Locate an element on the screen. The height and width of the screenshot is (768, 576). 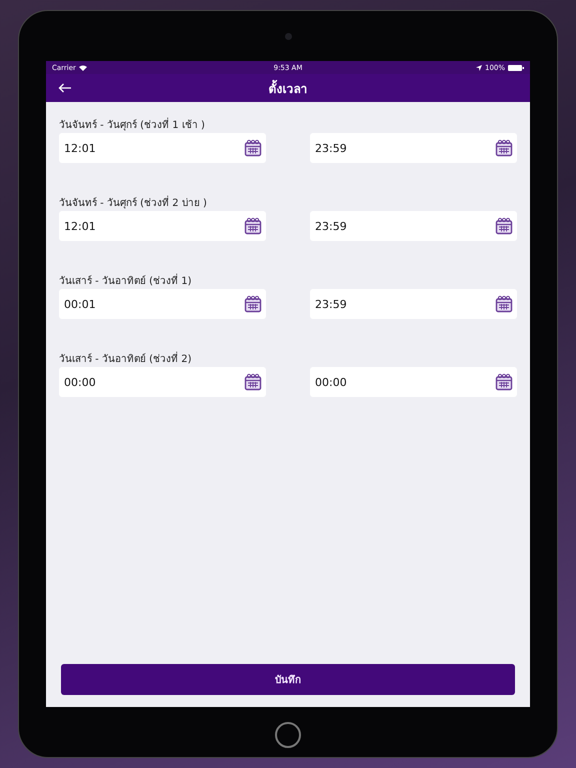
wifi-icon is located at coordinates (82, 67).